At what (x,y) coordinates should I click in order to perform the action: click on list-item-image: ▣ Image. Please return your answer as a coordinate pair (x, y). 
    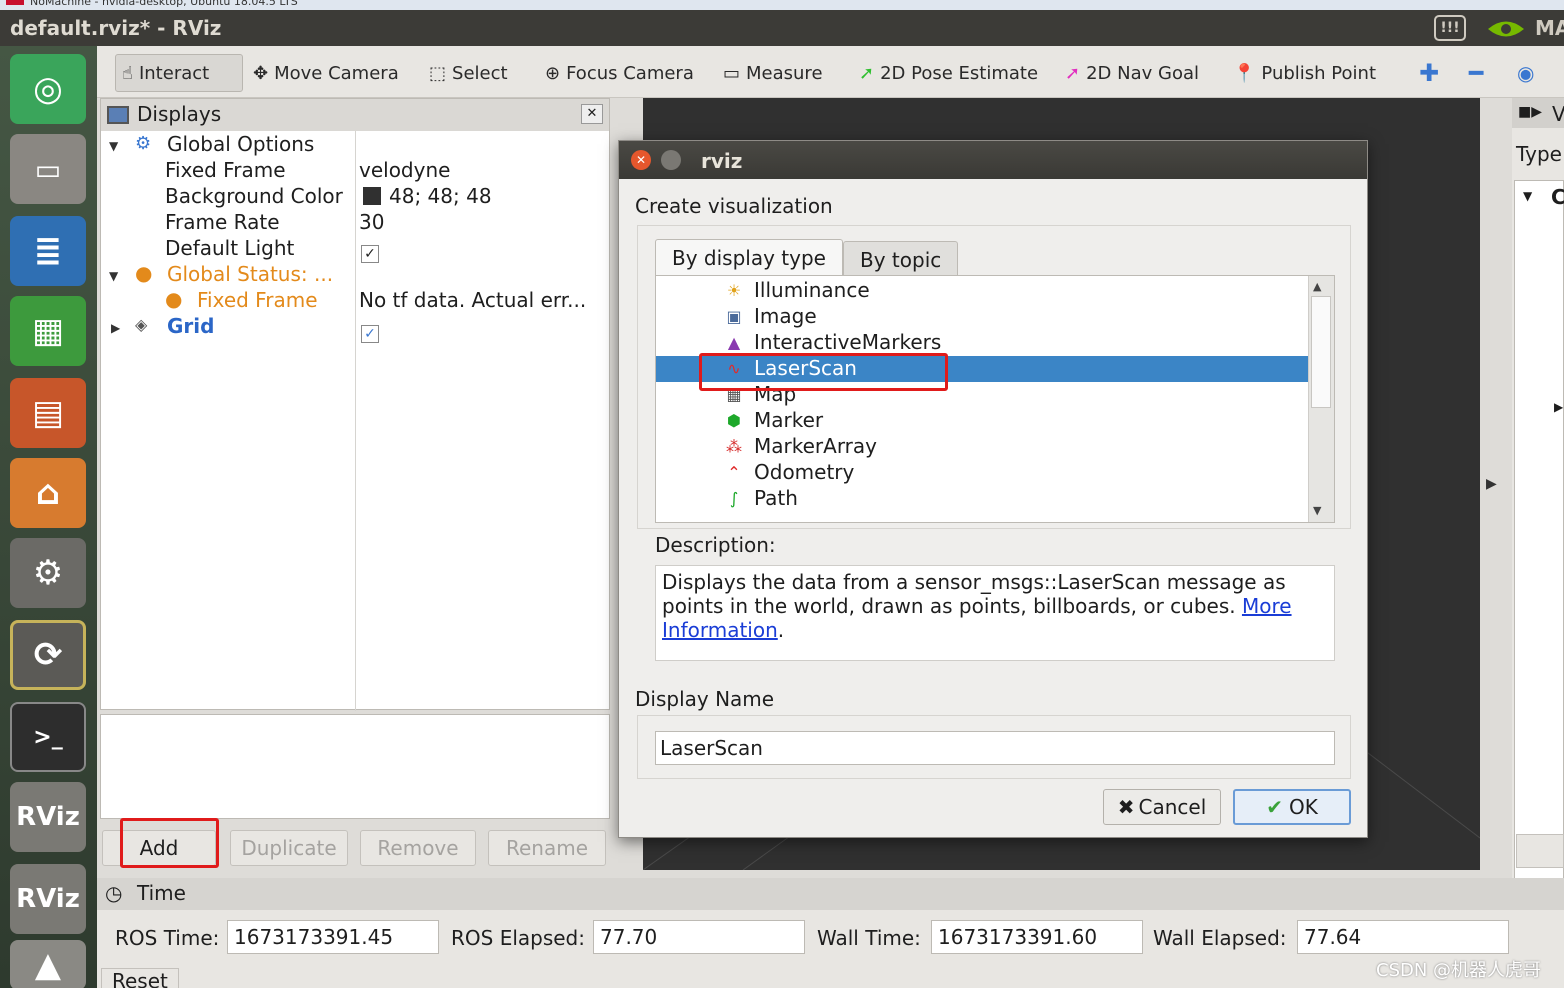
    Looking at the image, I should click on (982, 317).